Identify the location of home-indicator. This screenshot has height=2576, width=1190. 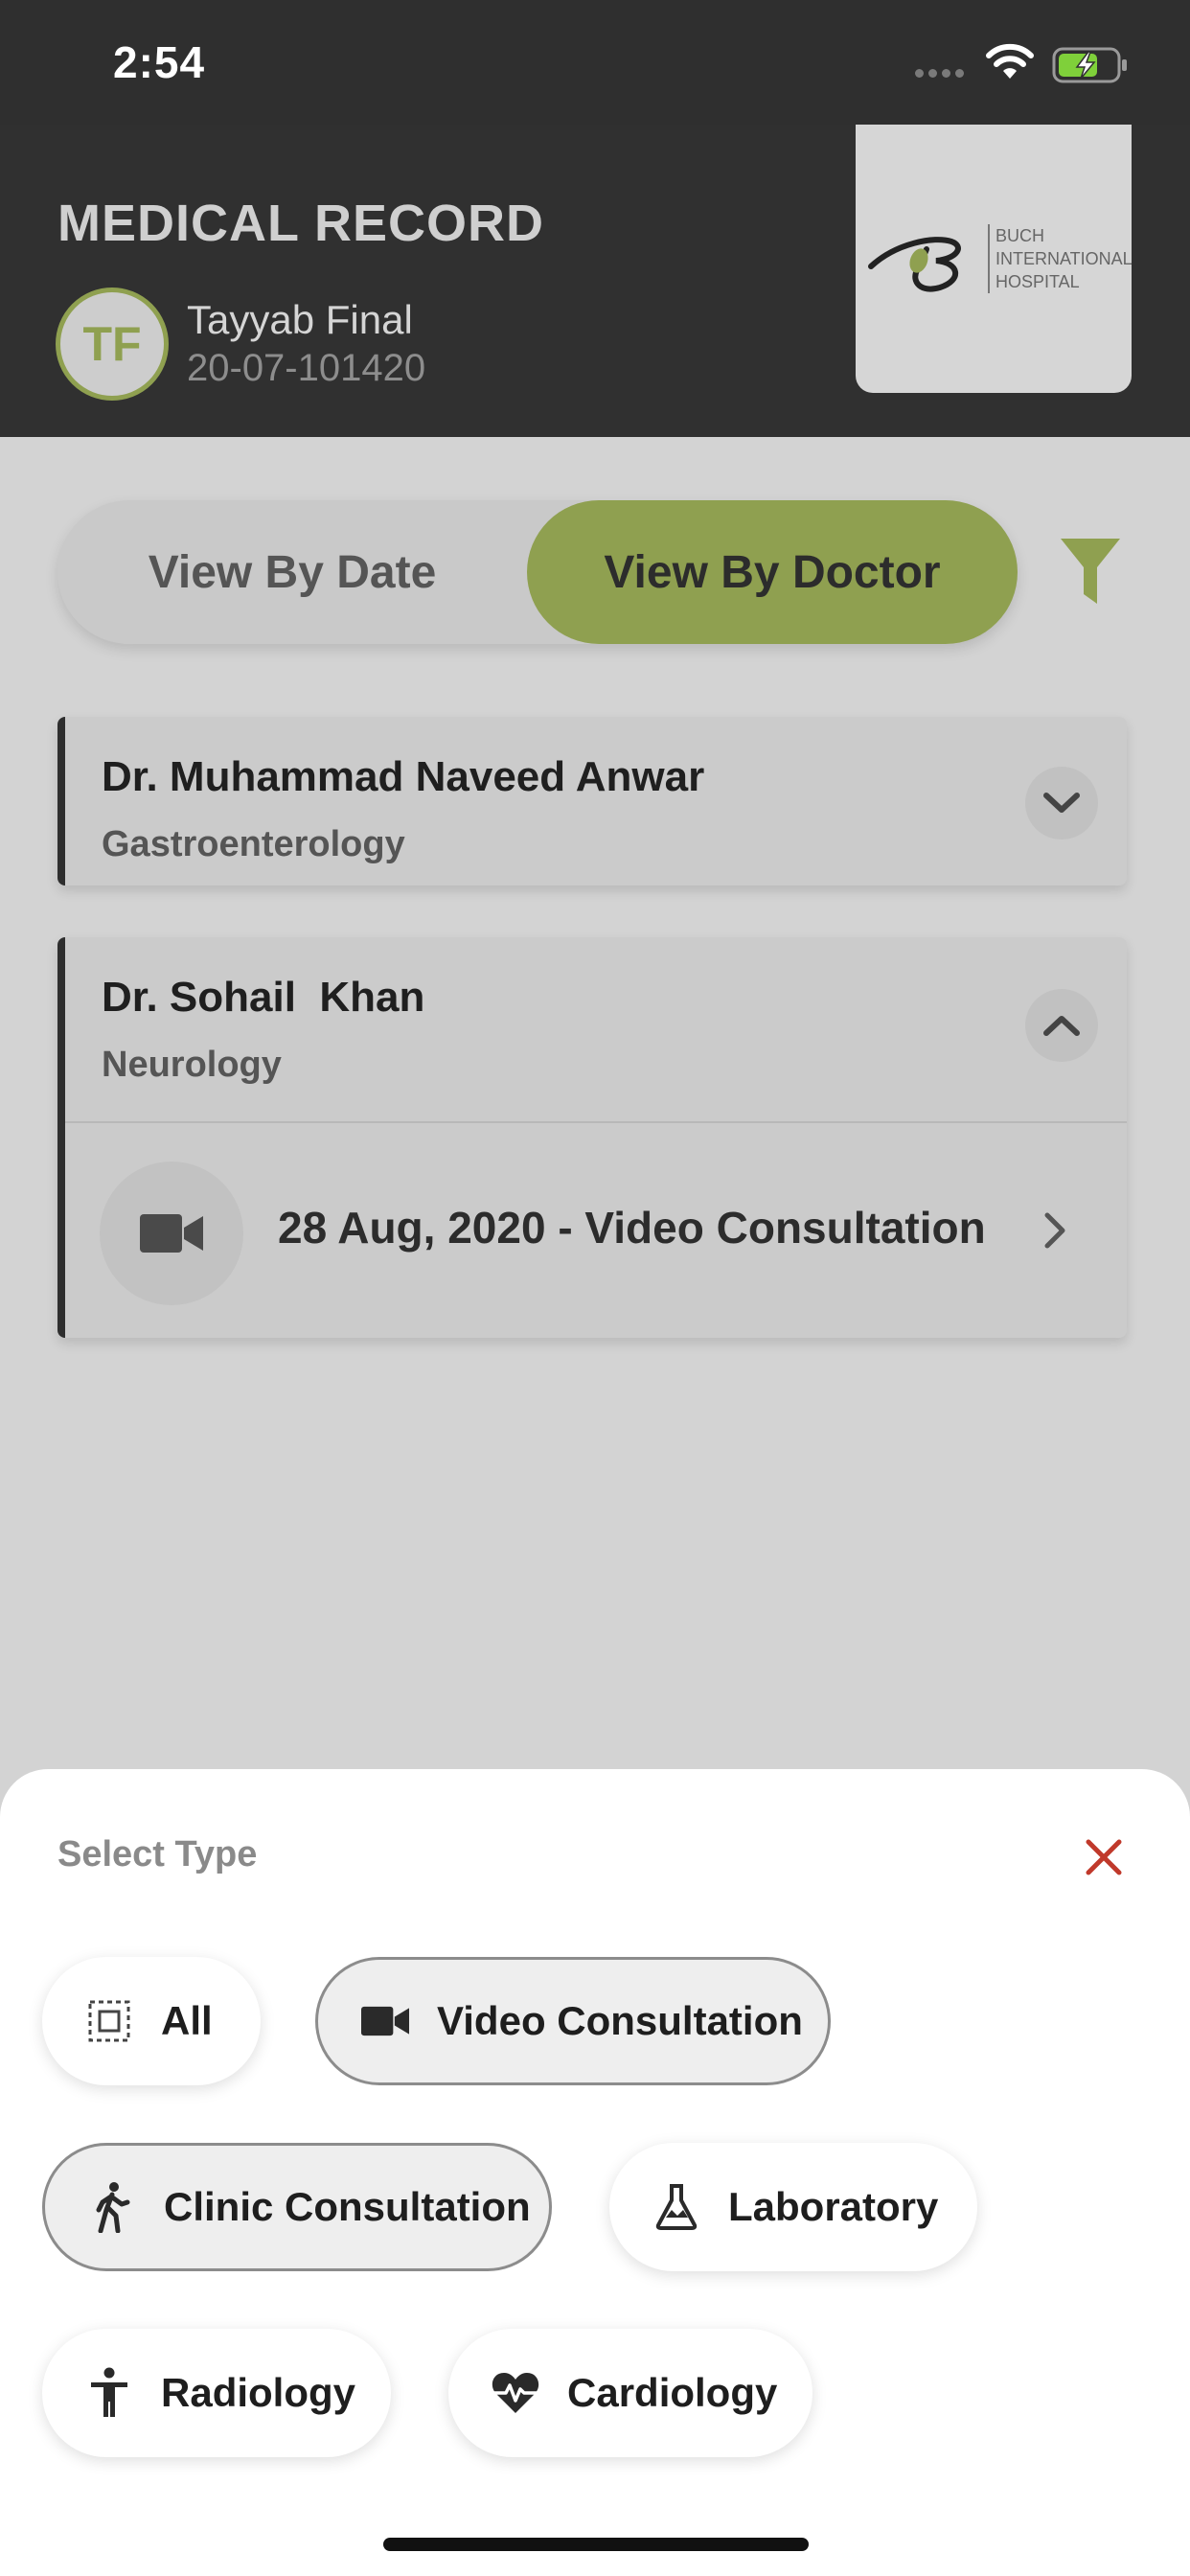
(596, 2544).